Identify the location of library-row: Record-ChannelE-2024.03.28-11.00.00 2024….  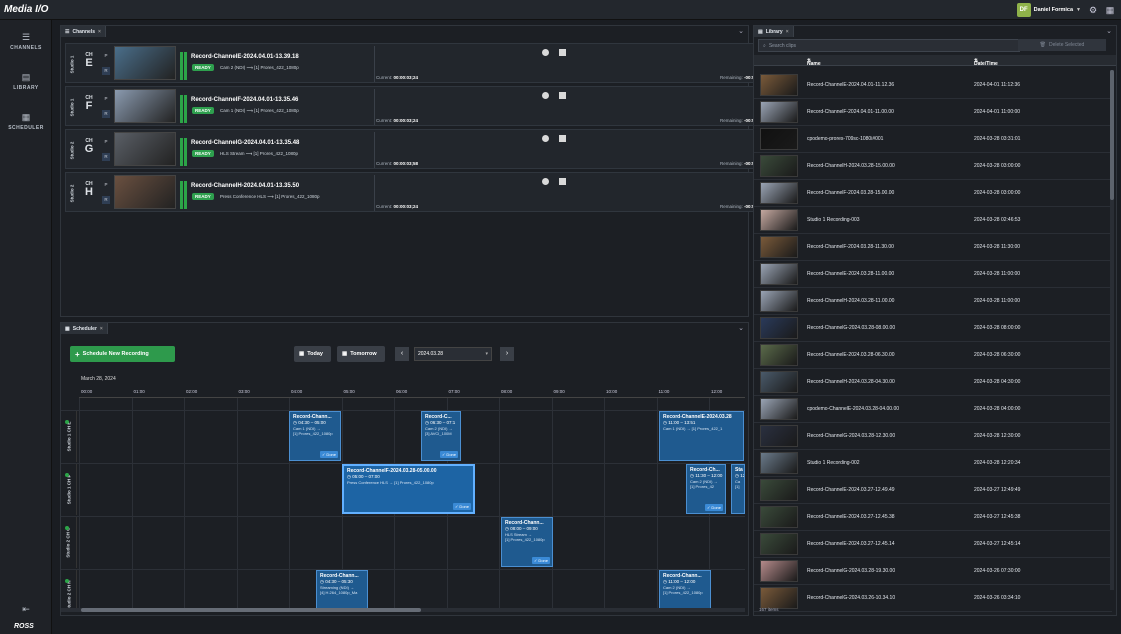
(933, 274).